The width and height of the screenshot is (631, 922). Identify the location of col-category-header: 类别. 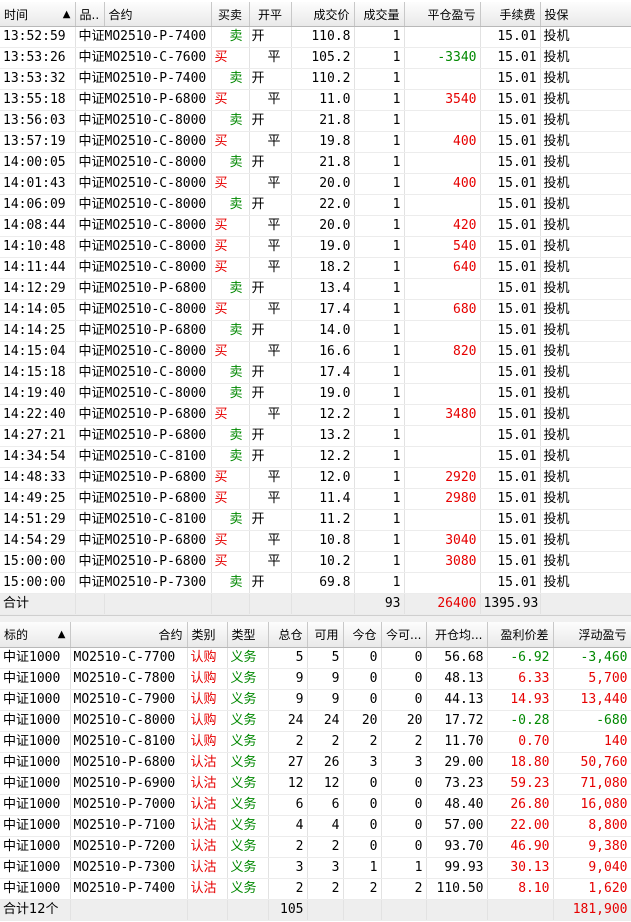
(207, 635).